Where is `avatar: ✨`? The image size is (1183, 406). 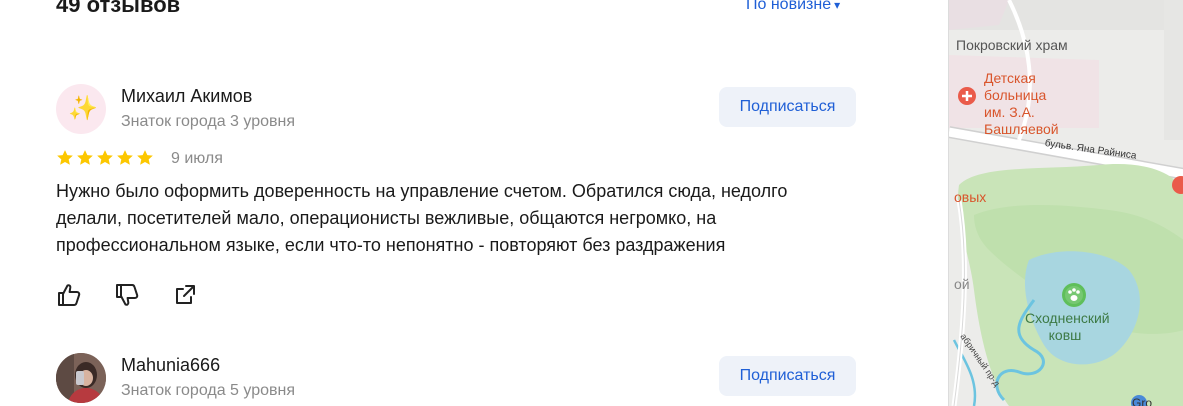
avatar: ✨ is located at coordinates (81, 109).